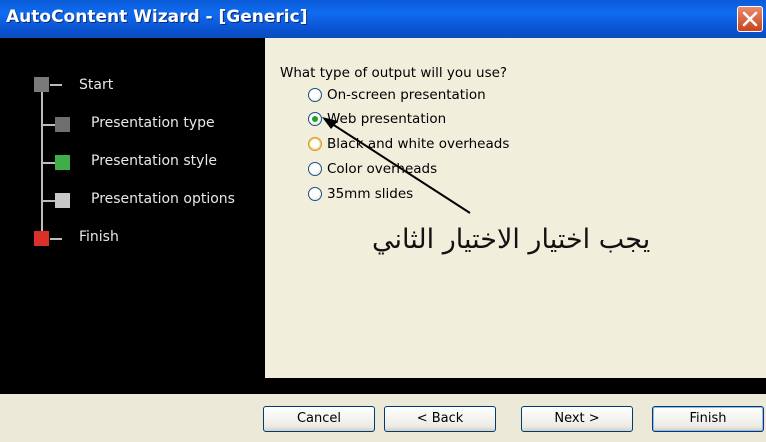 The height and width of the screenshot is (442, 766). I want to click on bottom-divider, so click(383, 386).